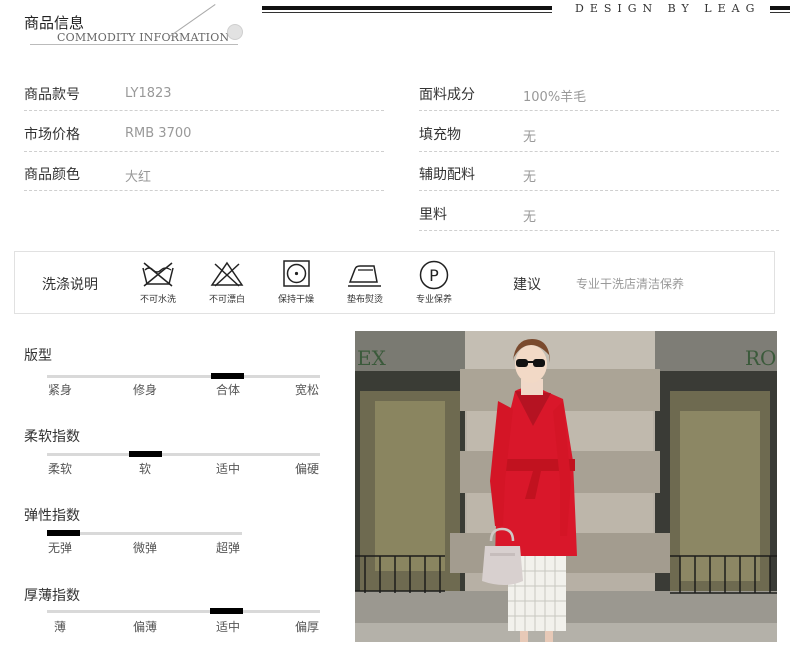 The height and width of the screenshot is (662, 790). What do you see at coordinates (530, 137) in the screenshot?
I see `info-value-filling: 无` at bounding box center [530, 137].